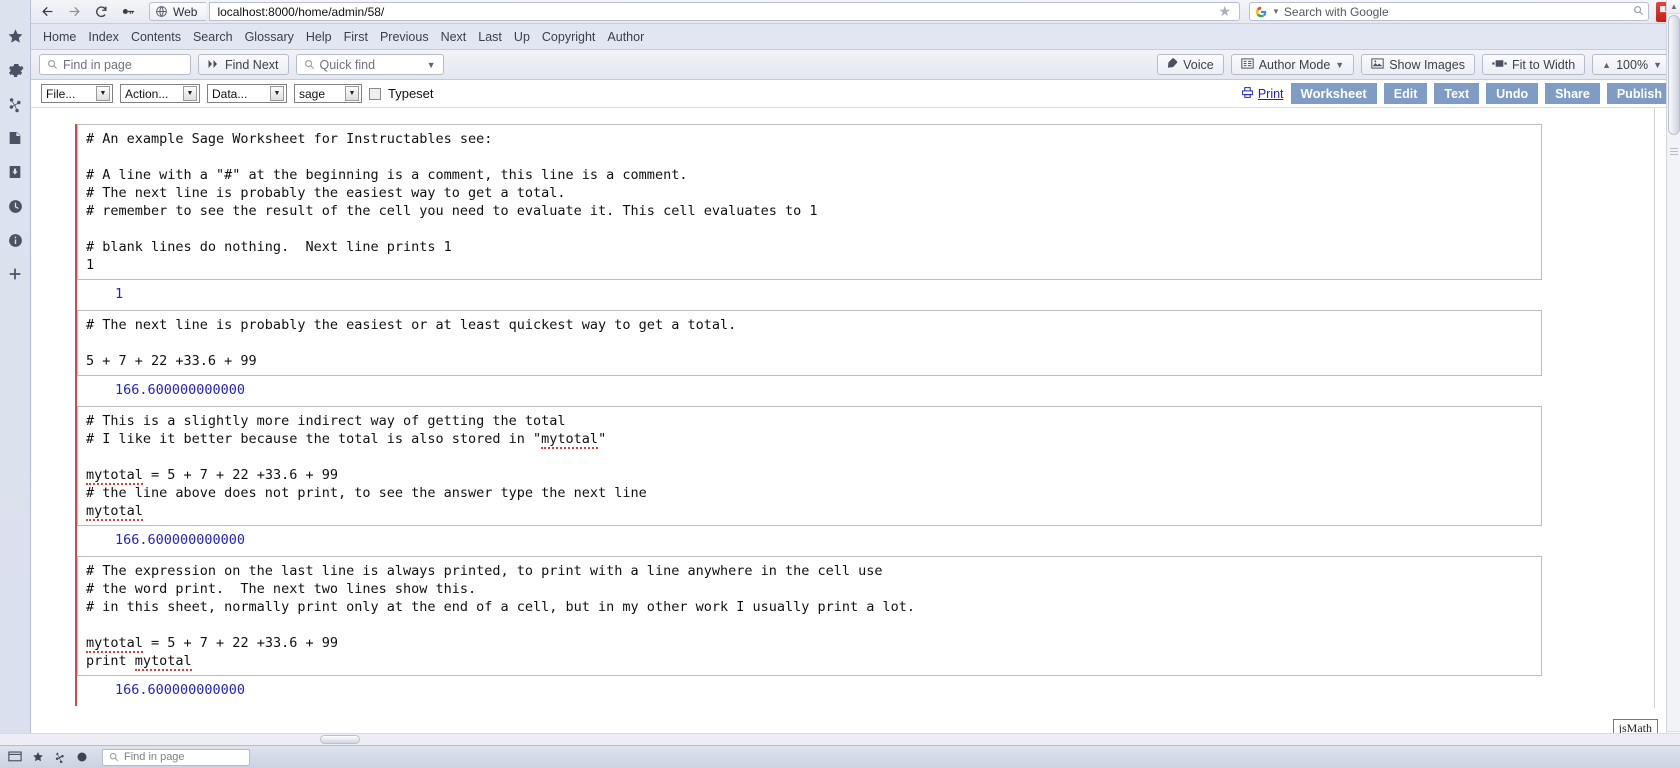 The image size is (1680, 768). Describe the element at coordinates (1247, 64) in the screenshot. I see `author-mode-icon` at that location.